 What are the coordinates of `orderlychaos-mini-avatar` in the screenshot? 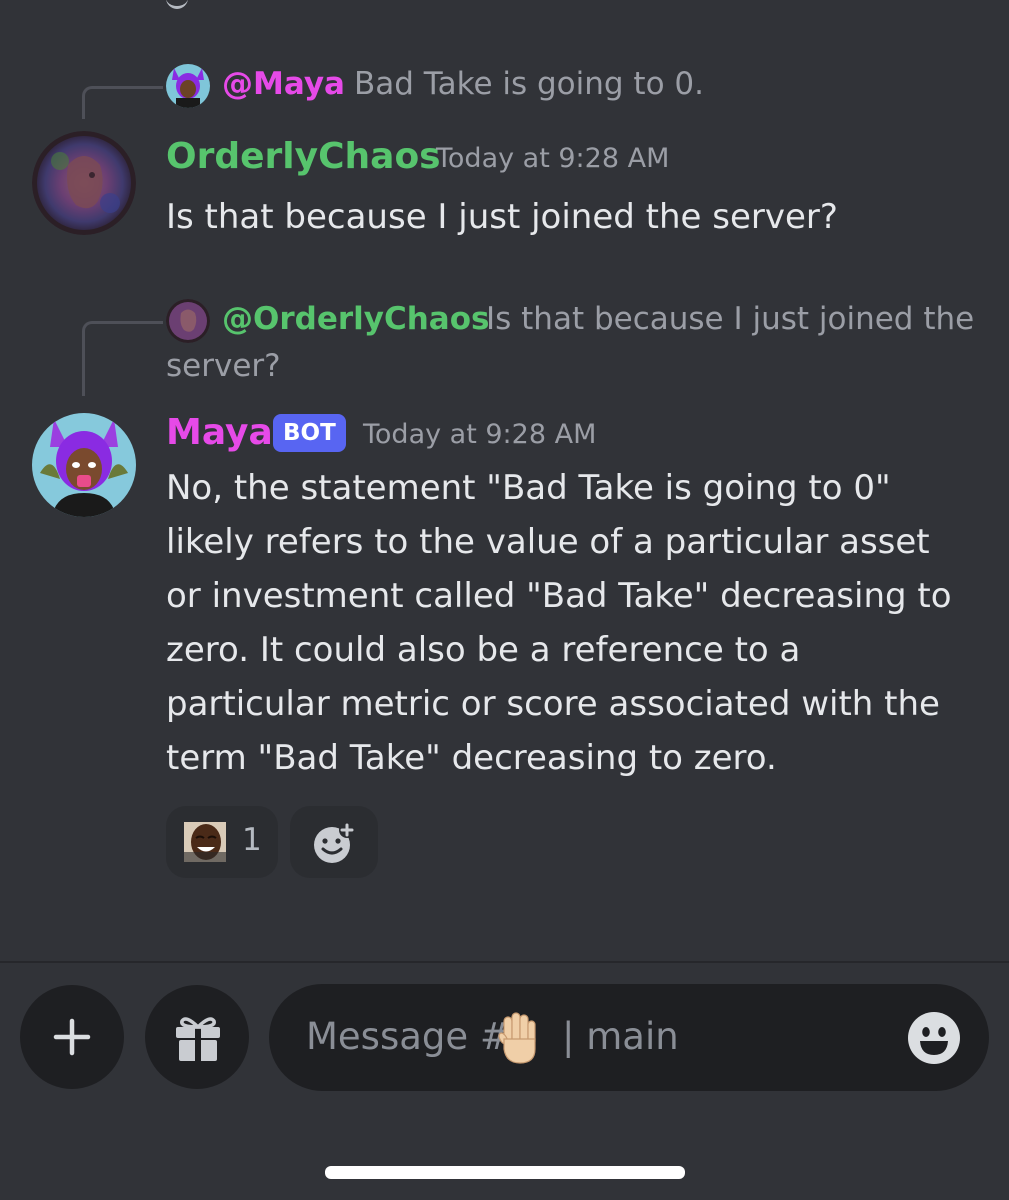 It's located at (188, 321).